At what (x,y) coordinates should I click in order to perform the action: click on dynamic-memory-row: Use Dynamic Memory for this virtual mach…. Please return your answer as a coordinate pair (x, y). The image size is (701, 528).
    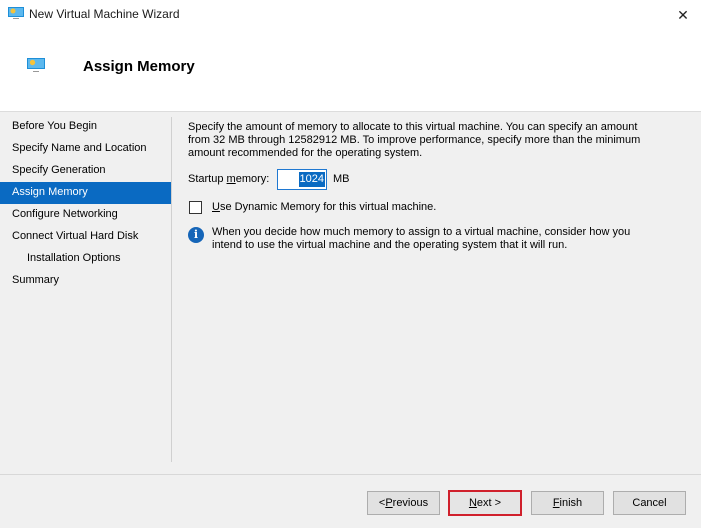
    Looking at the image, I should click on (423, 207).